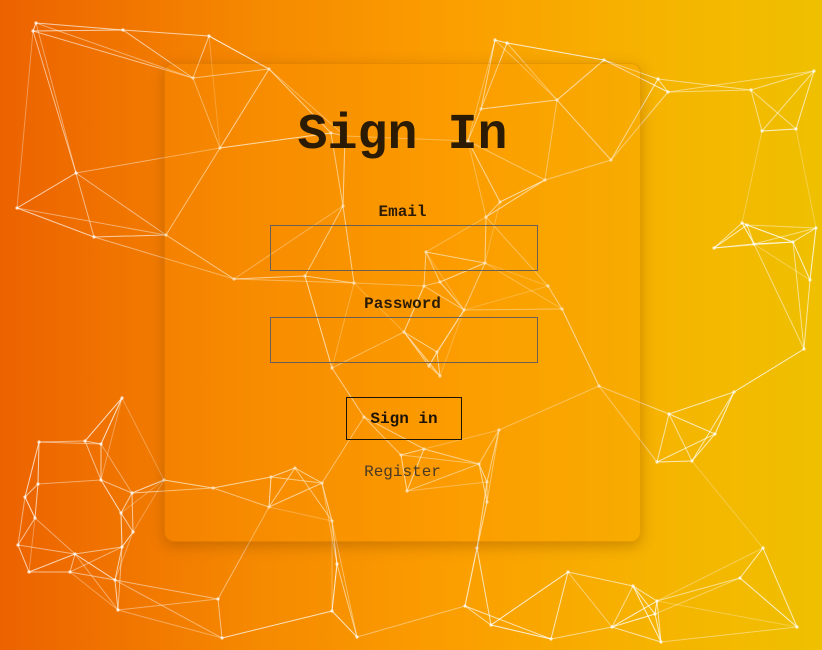  I want to click on password-field, so click(404, 340).